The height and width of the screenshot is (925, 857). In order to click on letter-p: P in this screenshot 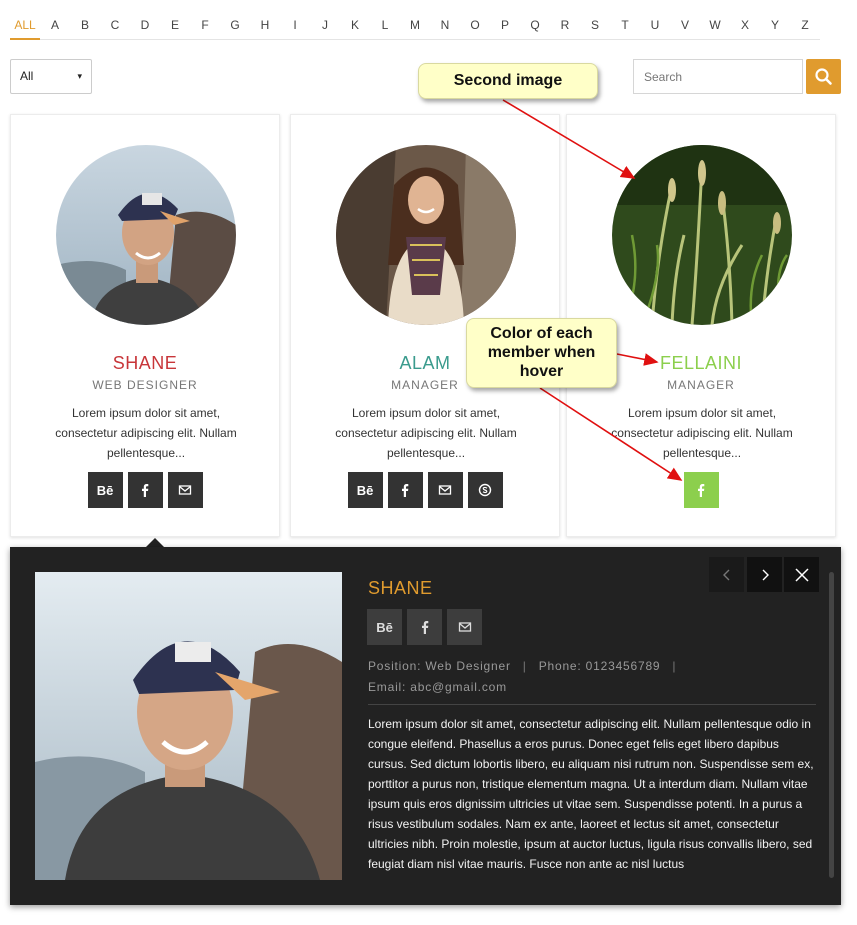, I will do `click(505, 27)`.